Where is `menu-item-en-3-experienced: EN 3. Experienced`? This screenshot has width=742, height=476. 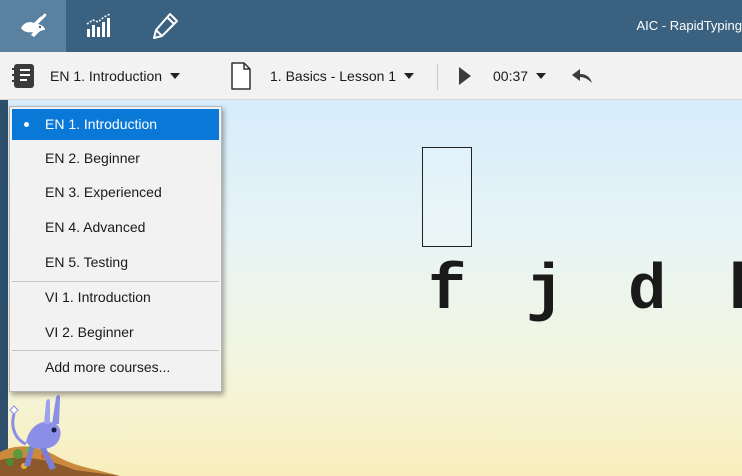 menu-item-en-3-experienced: EN 3. Experienced is located at coordinates (115, 192).